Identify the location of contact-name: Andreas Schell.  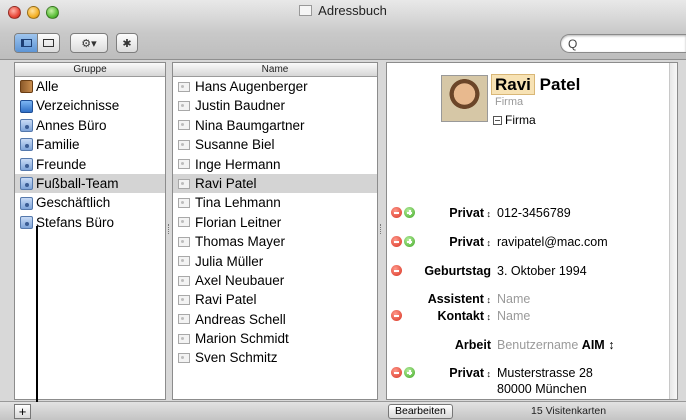
(240, 319).